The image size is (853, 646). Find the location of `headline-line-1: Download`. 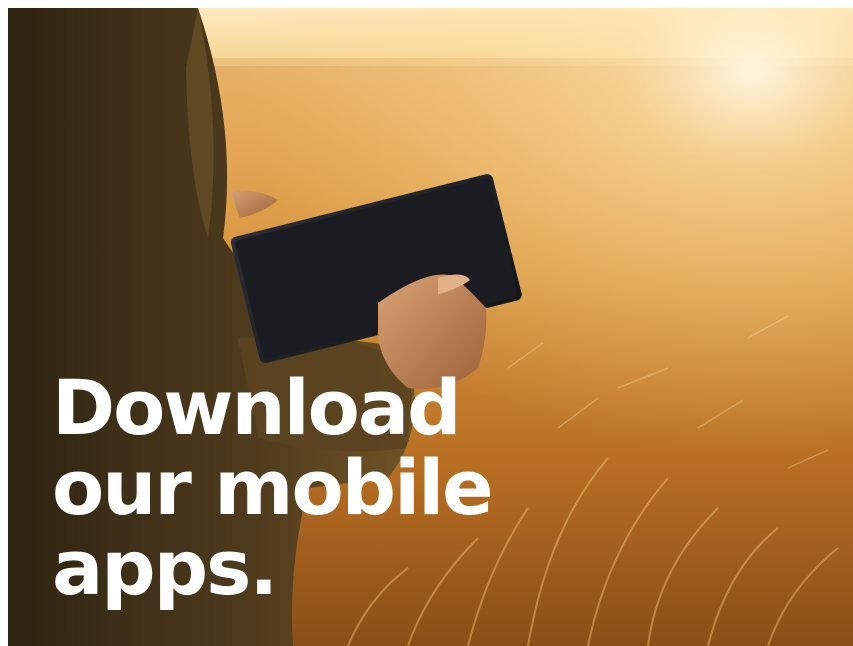

headline-line-1: Download is located at coordinates (257, 407).